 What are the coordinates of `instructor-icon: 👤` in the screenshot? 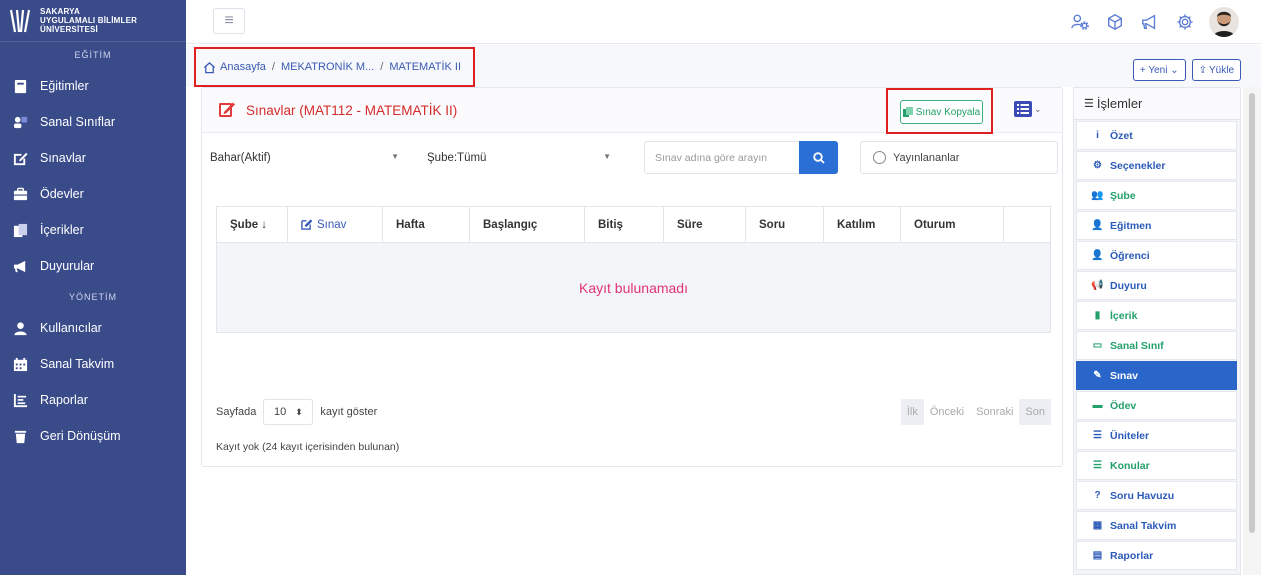 It's located at (1097, 225).